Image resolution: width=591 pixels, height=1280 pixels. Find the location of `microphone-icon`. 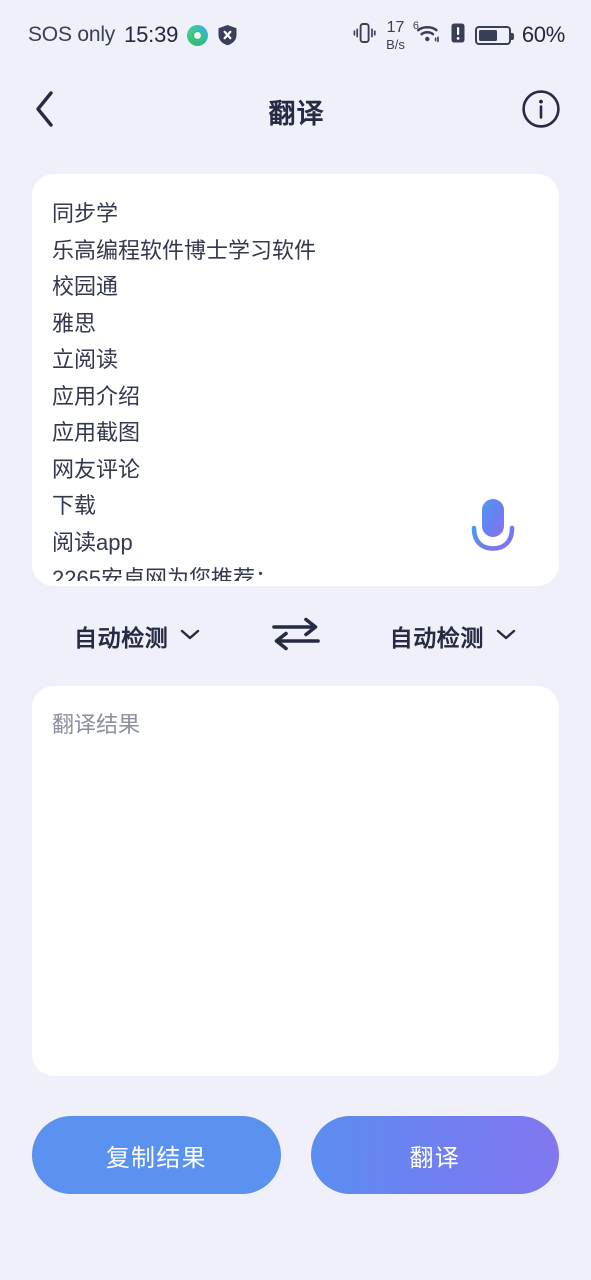

microphone-icon is located at coordinates (493, 533).